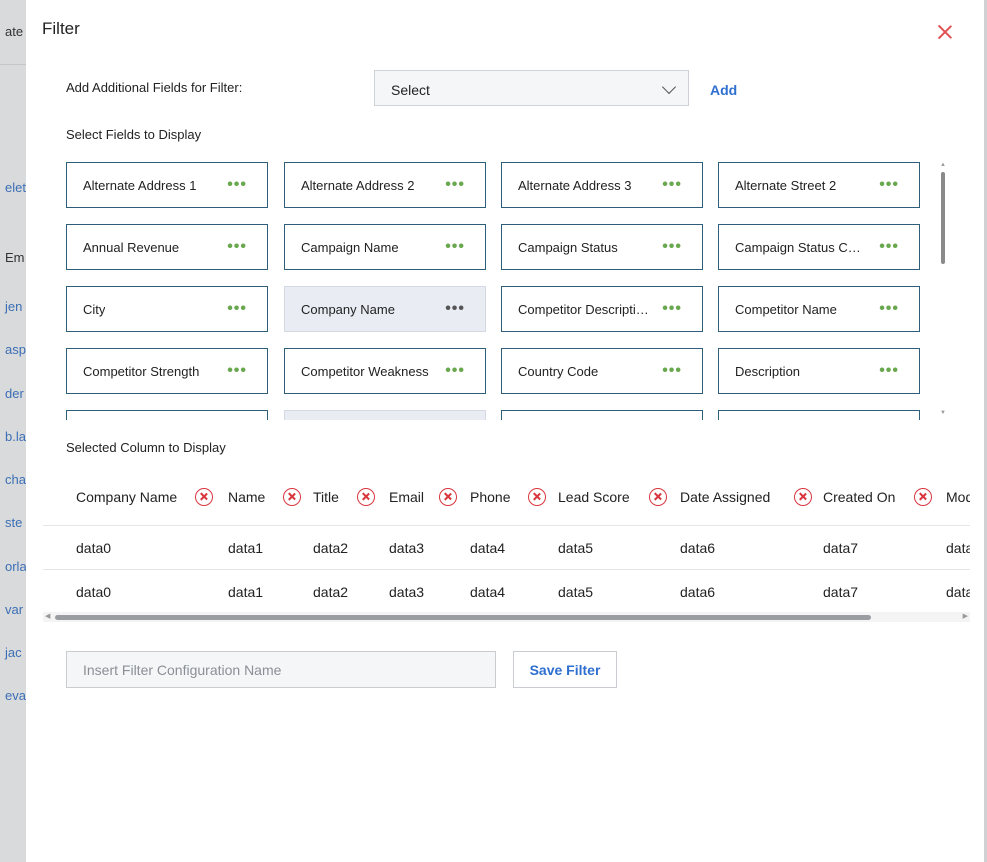  I want to click on column-header: Modified On, so click(958, 497).